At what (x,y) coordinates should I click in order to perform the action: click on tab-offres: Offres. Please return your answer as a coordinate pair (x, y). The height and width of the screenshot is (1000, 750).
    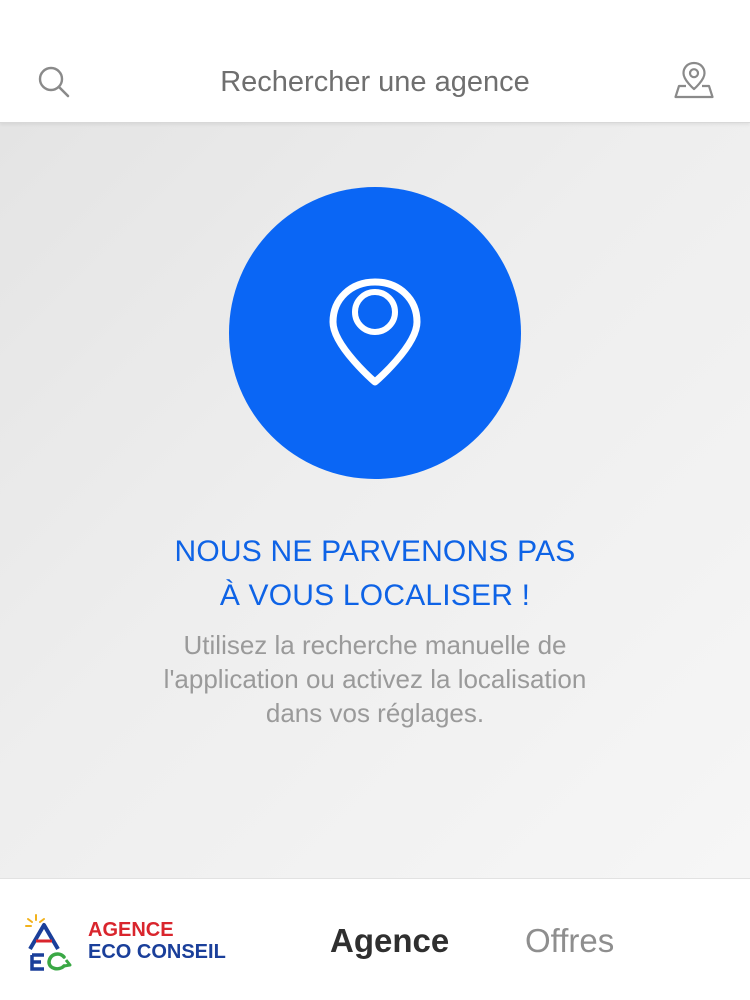
    Looking at the image, I should click on (569, 941).